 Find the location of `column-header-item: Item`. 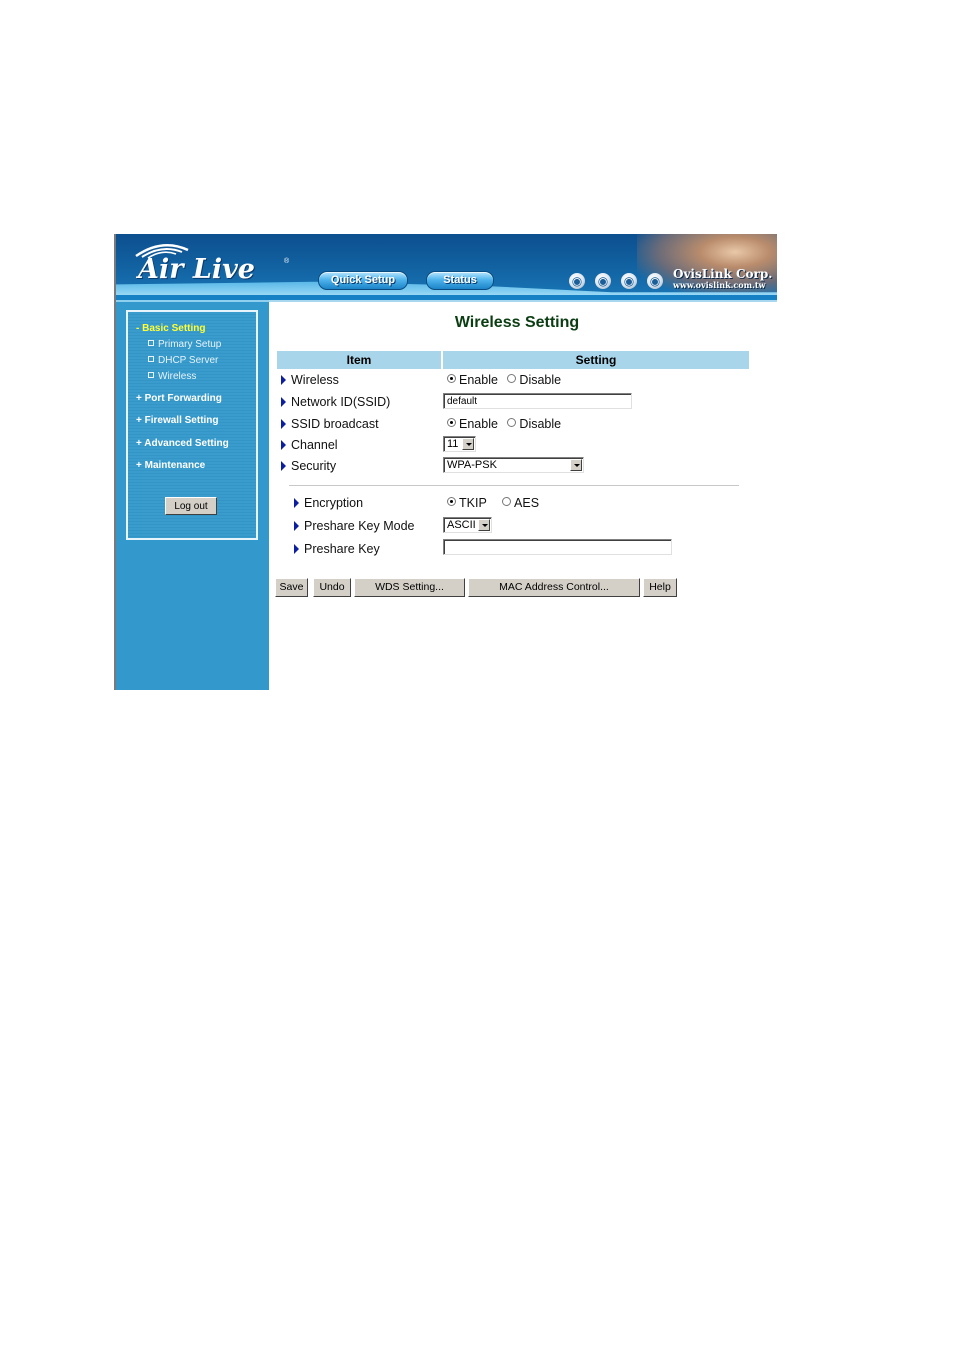

column-header-item: Item is located at coordinates (359, 360).